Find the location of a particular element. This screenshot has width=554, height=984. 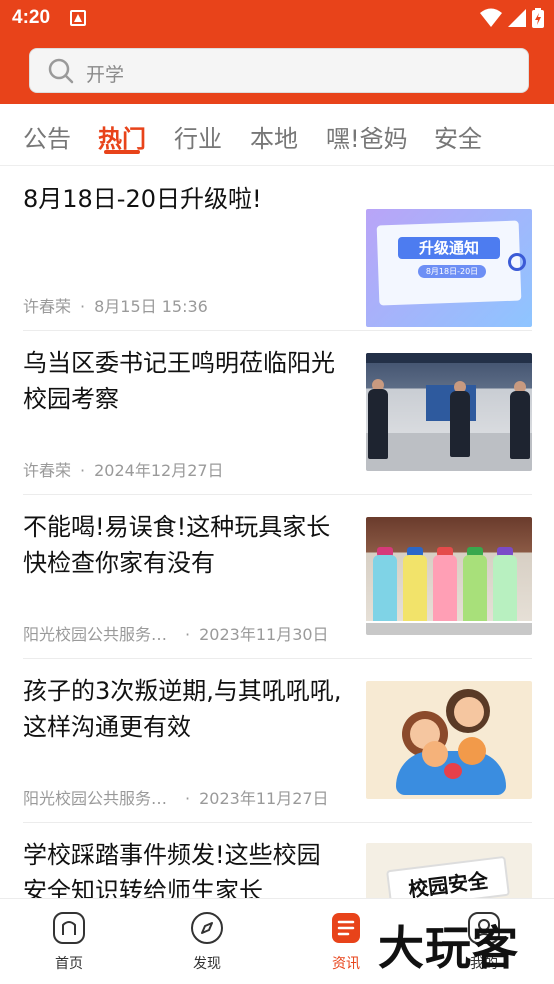

active-tab-indicator is located at coordinates (122, 152).